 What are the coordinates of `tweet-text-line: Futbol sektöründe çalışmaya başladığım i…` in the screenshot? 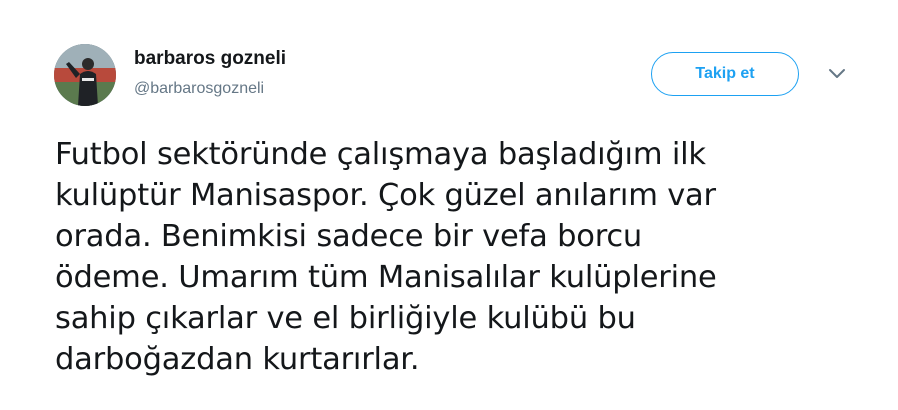 It's located at (380, 154).